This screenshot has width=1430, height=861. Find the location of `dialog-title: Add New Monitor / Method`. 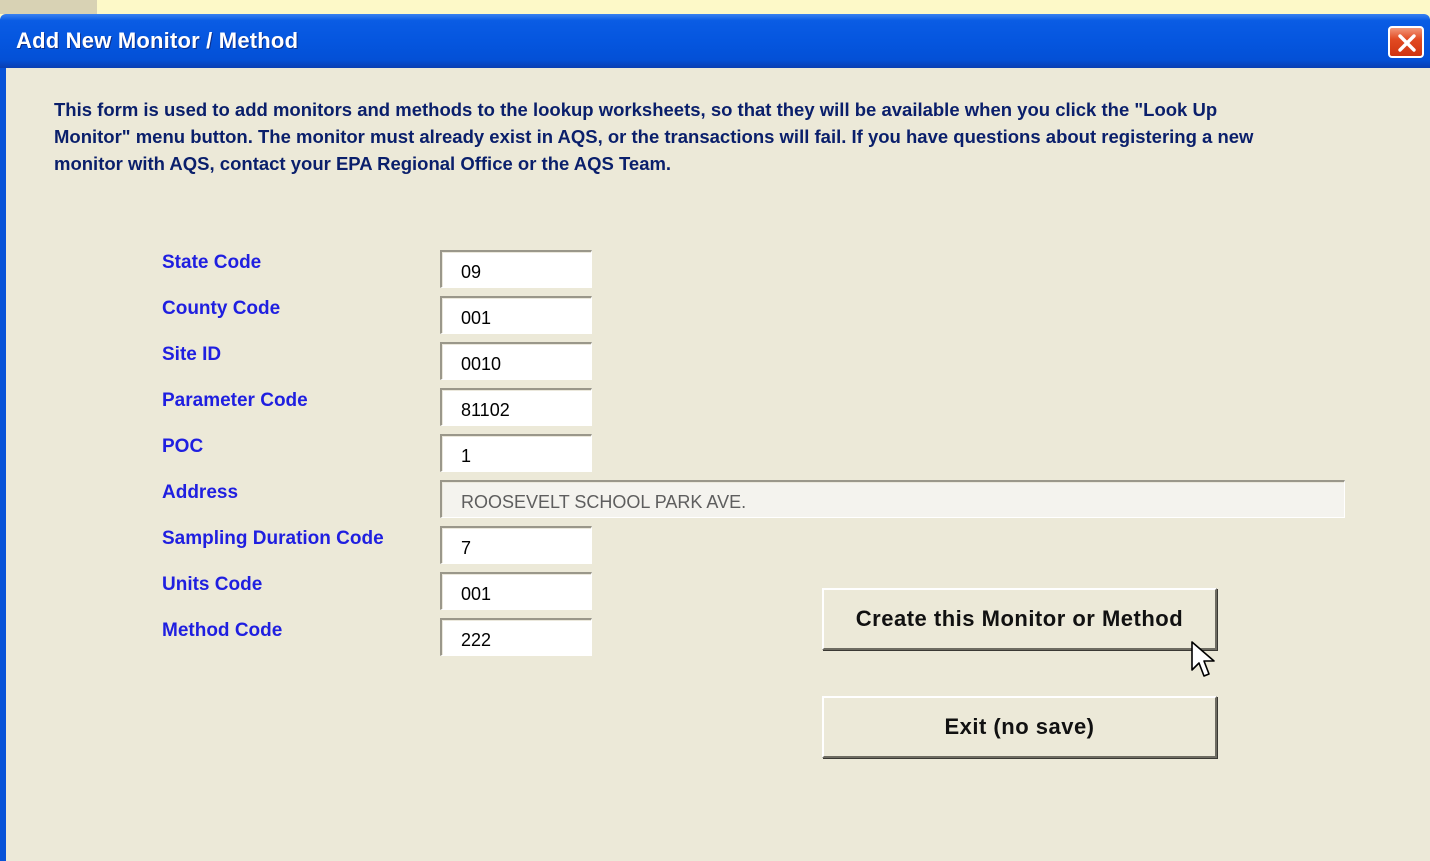

dialog-title: Add New Monitor / Method is located at coordinates (157, 40).